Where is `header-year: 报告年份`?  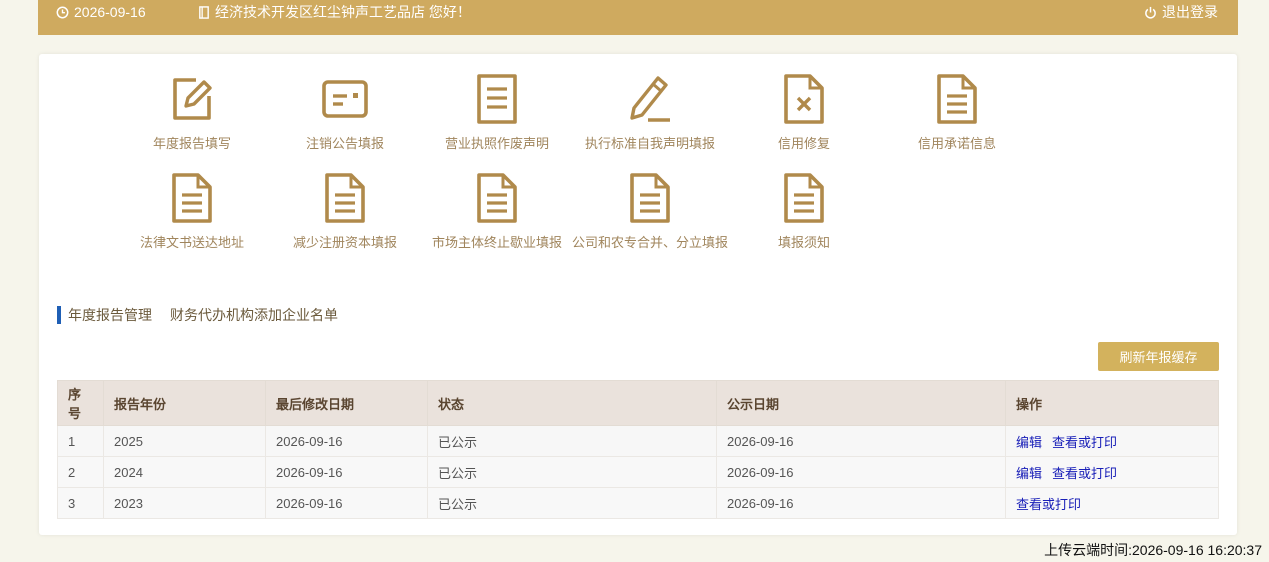 header-year: 报告年份 is located at coordinates (184, 403).